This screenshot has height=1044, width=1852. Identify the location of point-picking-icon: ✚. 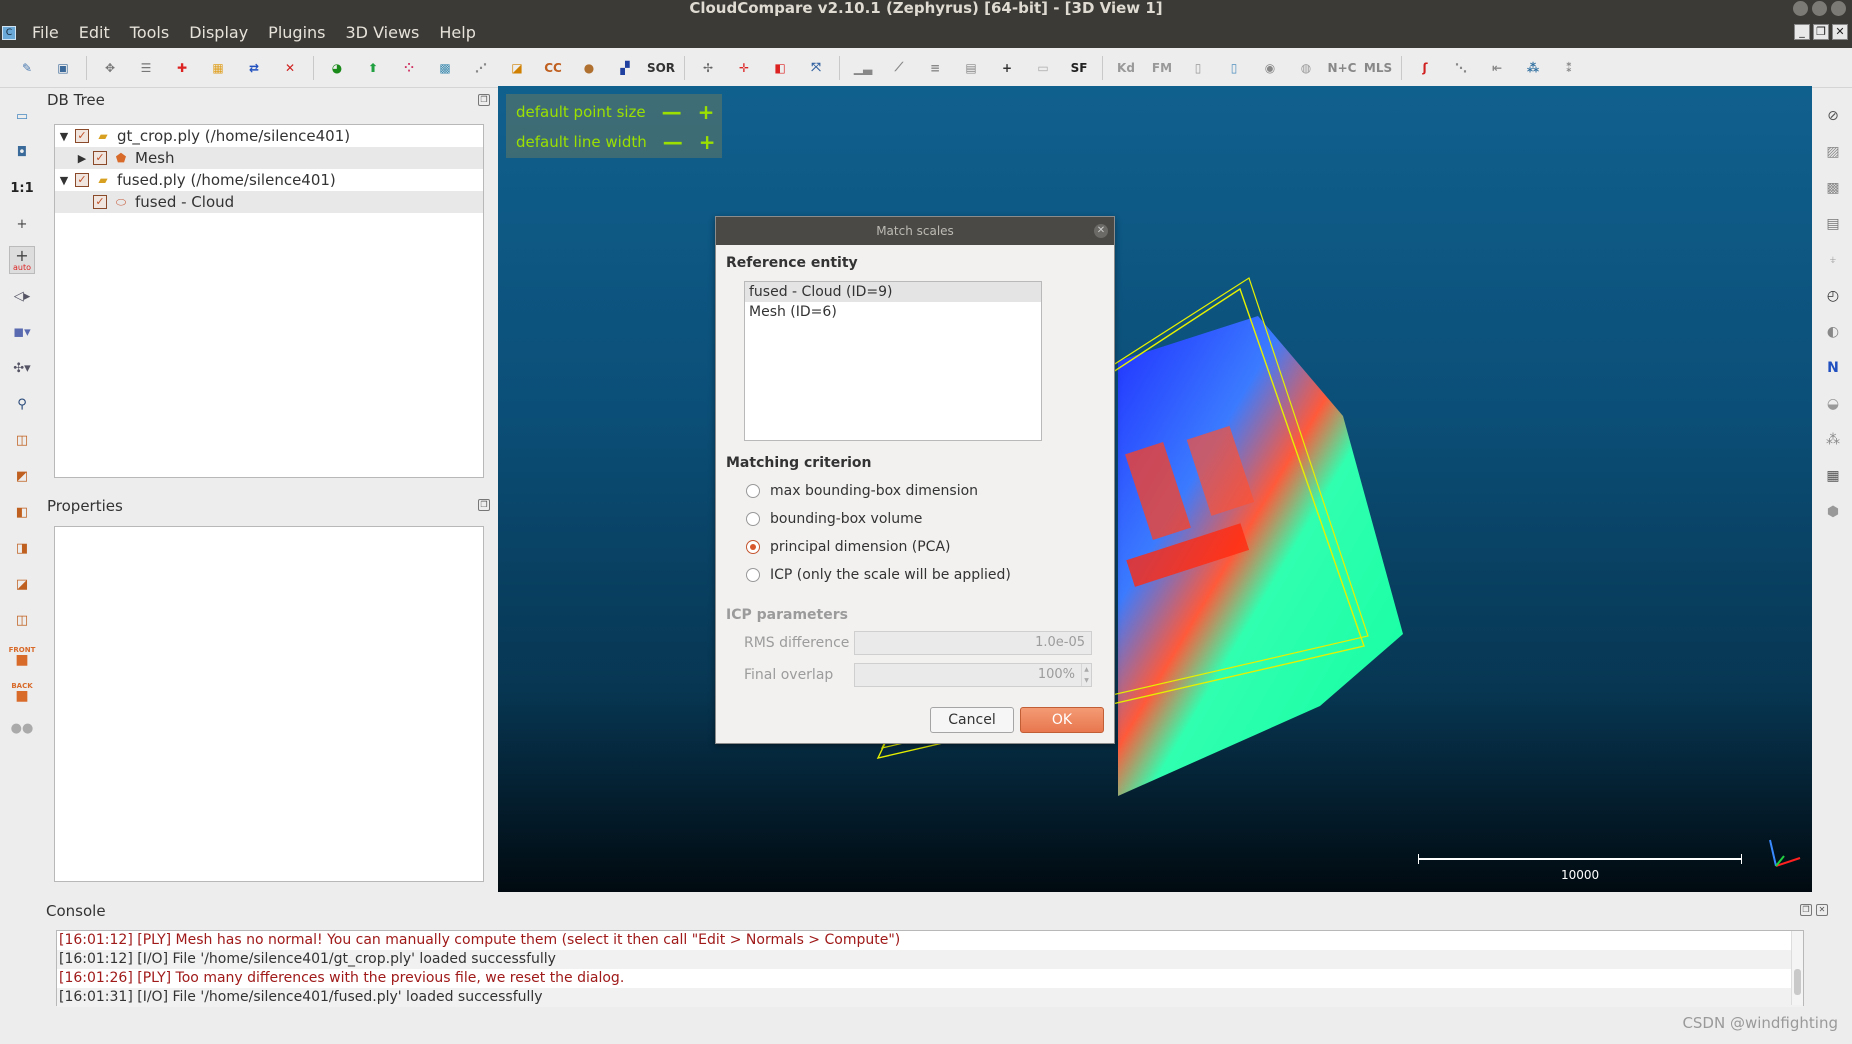
(182, 68).